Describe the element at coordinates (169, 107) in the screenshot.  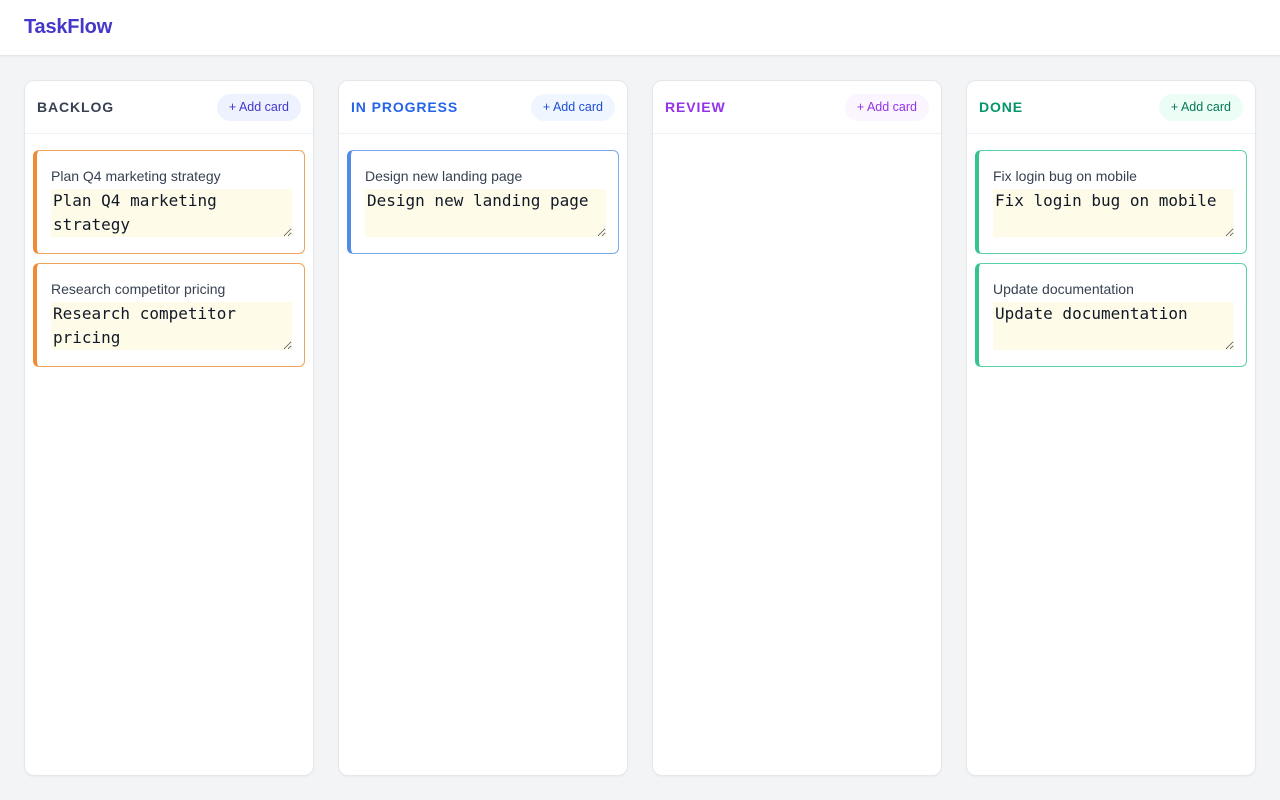
I see `column-header: BACKLOG + Add card` at that location.